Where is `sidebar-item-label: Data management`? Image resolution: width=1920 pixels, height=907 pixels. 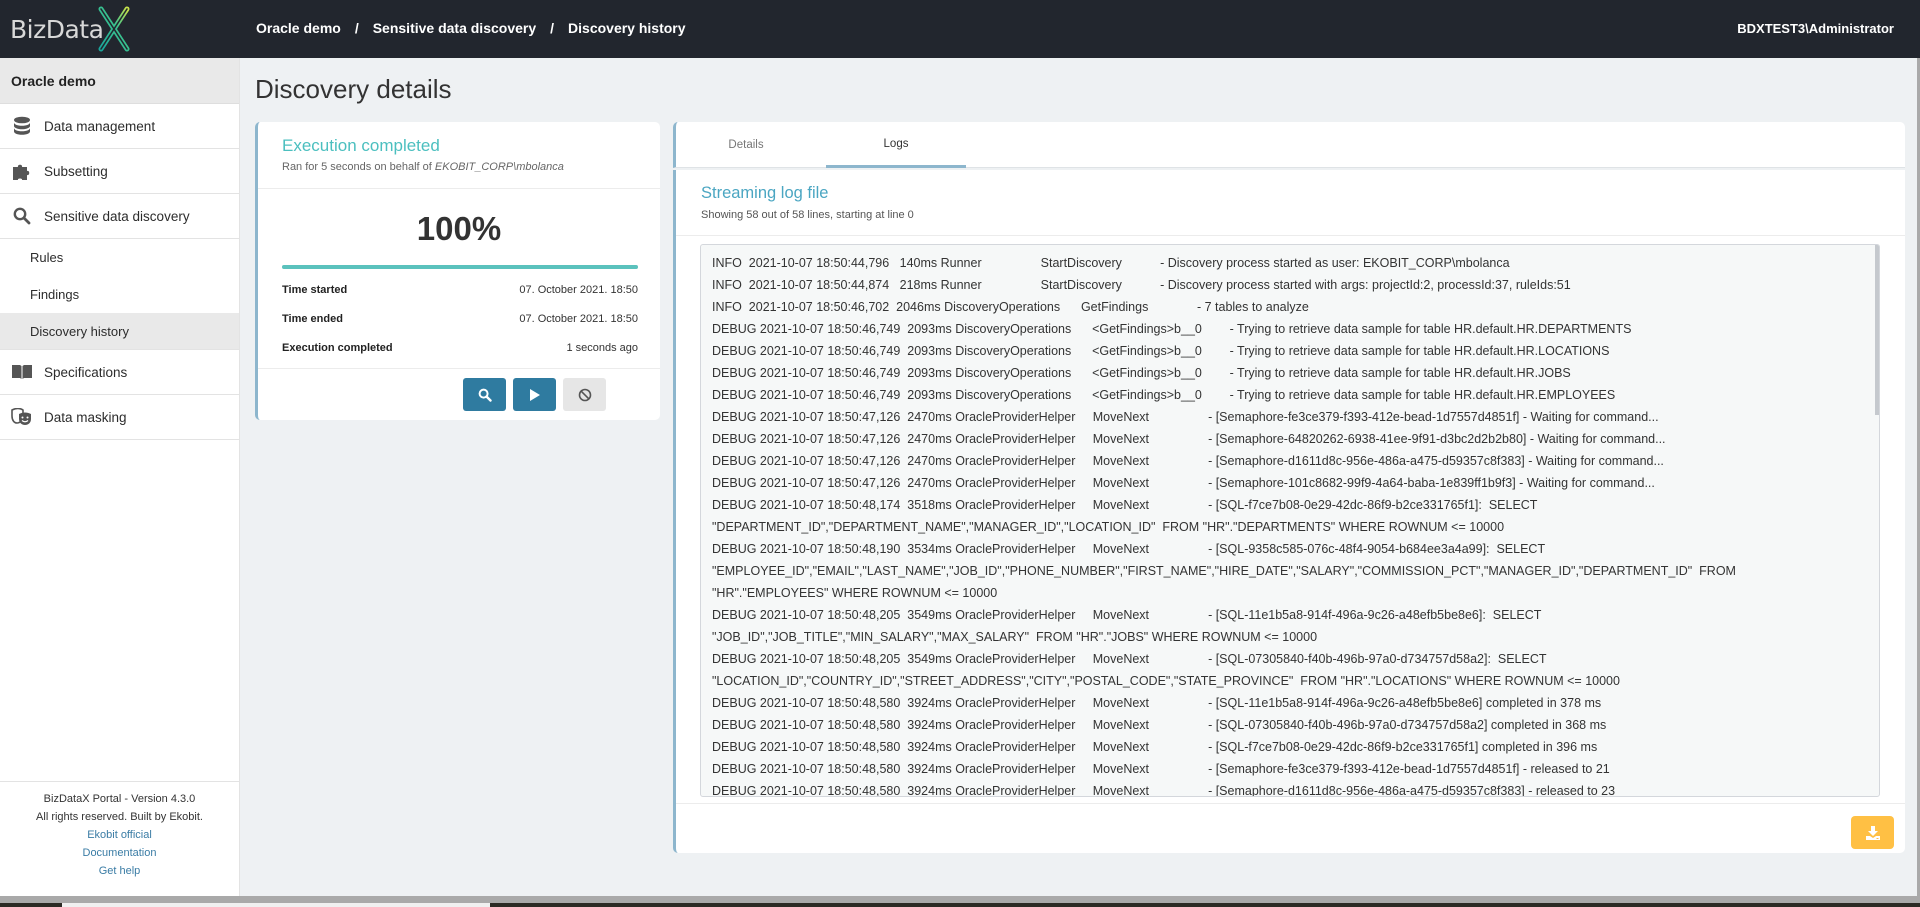 sidebar-item-label: Data management is located at coordinates (100, 126).